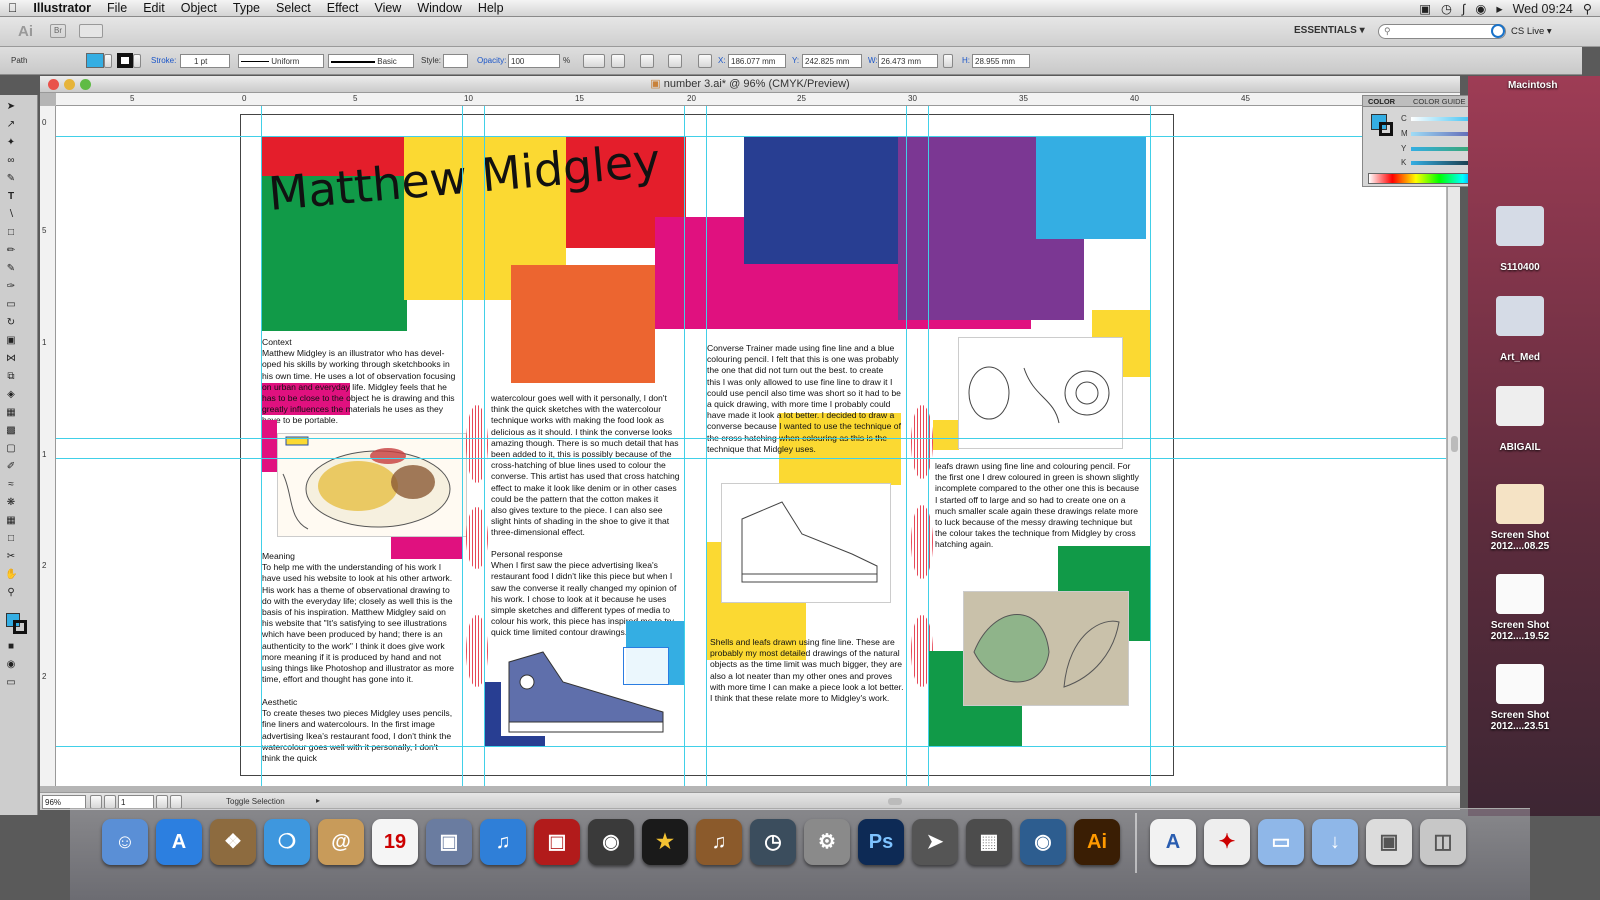 The width and height of the screenshot is (1600, 900). I want to click on finder-icon: ☺, so click(125, 842).